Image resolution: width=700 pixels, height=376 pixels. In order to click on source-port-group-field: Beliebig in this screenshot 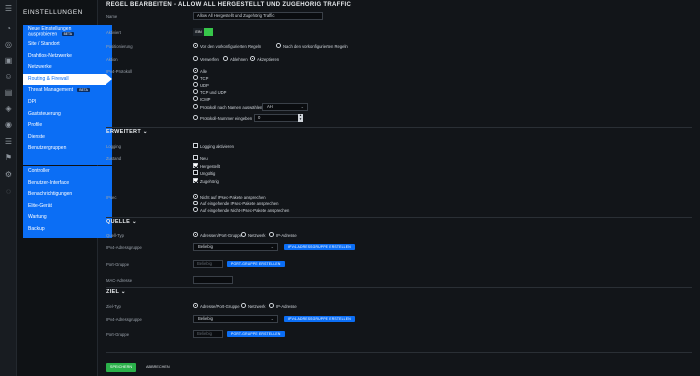, I will do `click(208, 264)`.